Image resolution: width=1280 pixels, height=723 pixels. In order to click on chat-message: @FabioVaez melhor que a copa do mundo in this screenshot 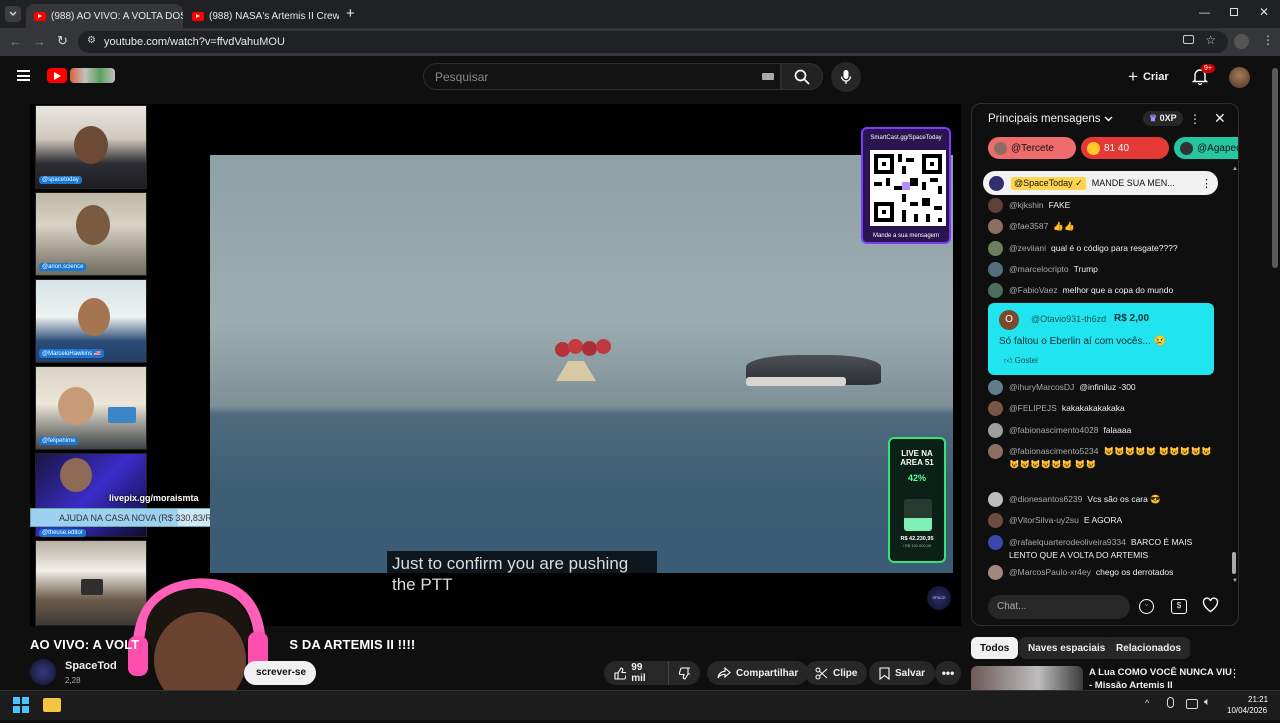, I will do `click(1103, 291)`.